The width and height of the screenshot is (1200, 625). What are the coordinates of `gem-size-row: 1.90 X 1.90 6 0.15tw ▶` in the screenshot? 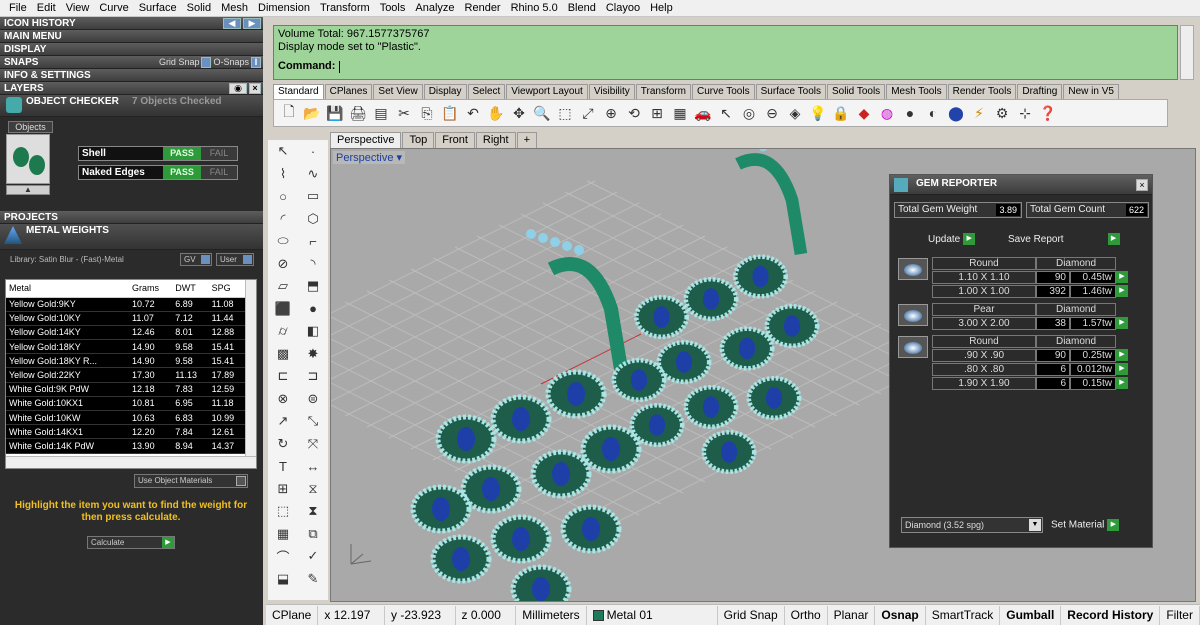 It's located at (1030, 383).